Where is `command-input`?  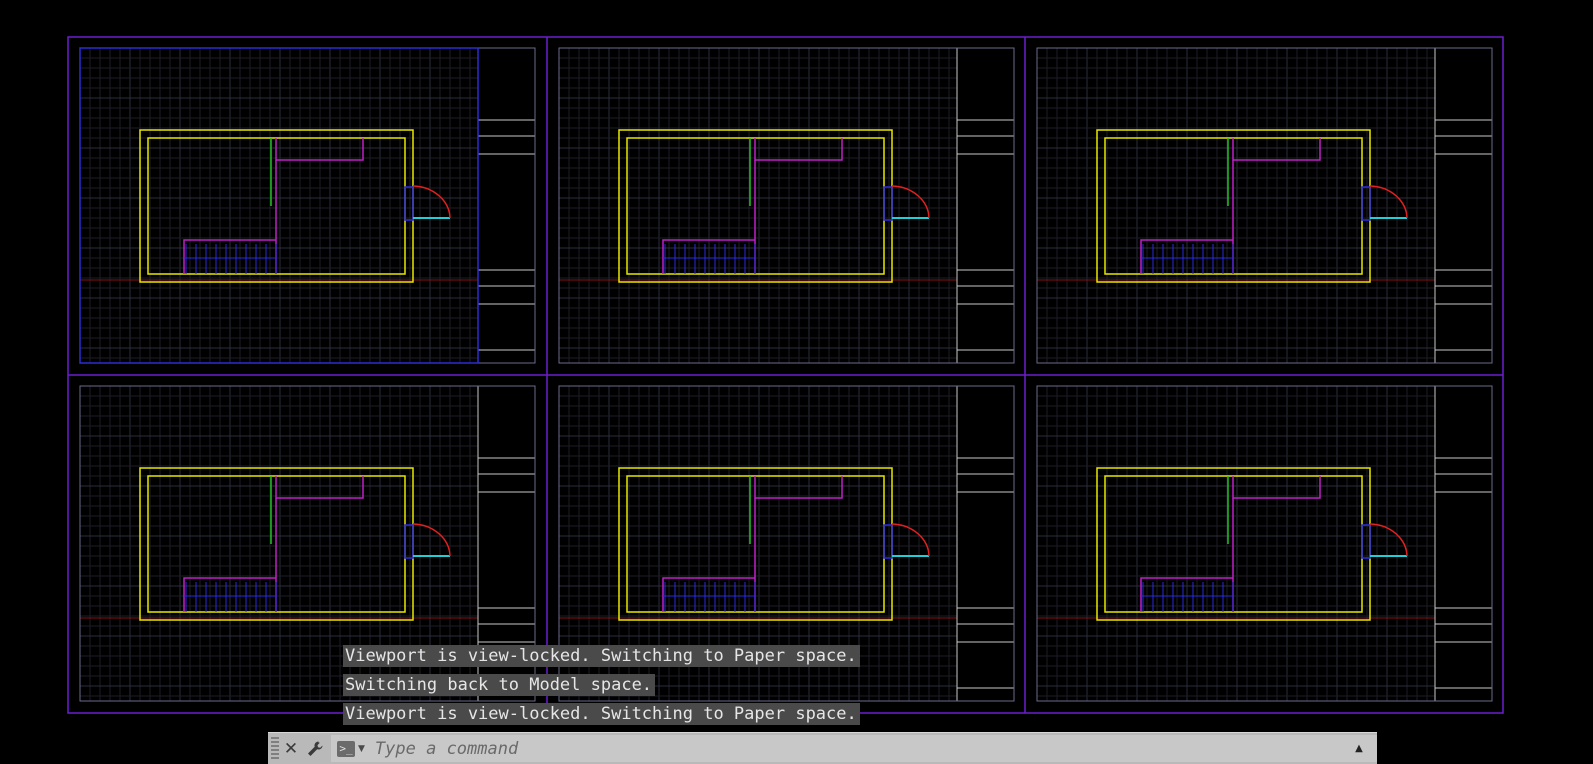
command-input is located at coordinates (860, 748).